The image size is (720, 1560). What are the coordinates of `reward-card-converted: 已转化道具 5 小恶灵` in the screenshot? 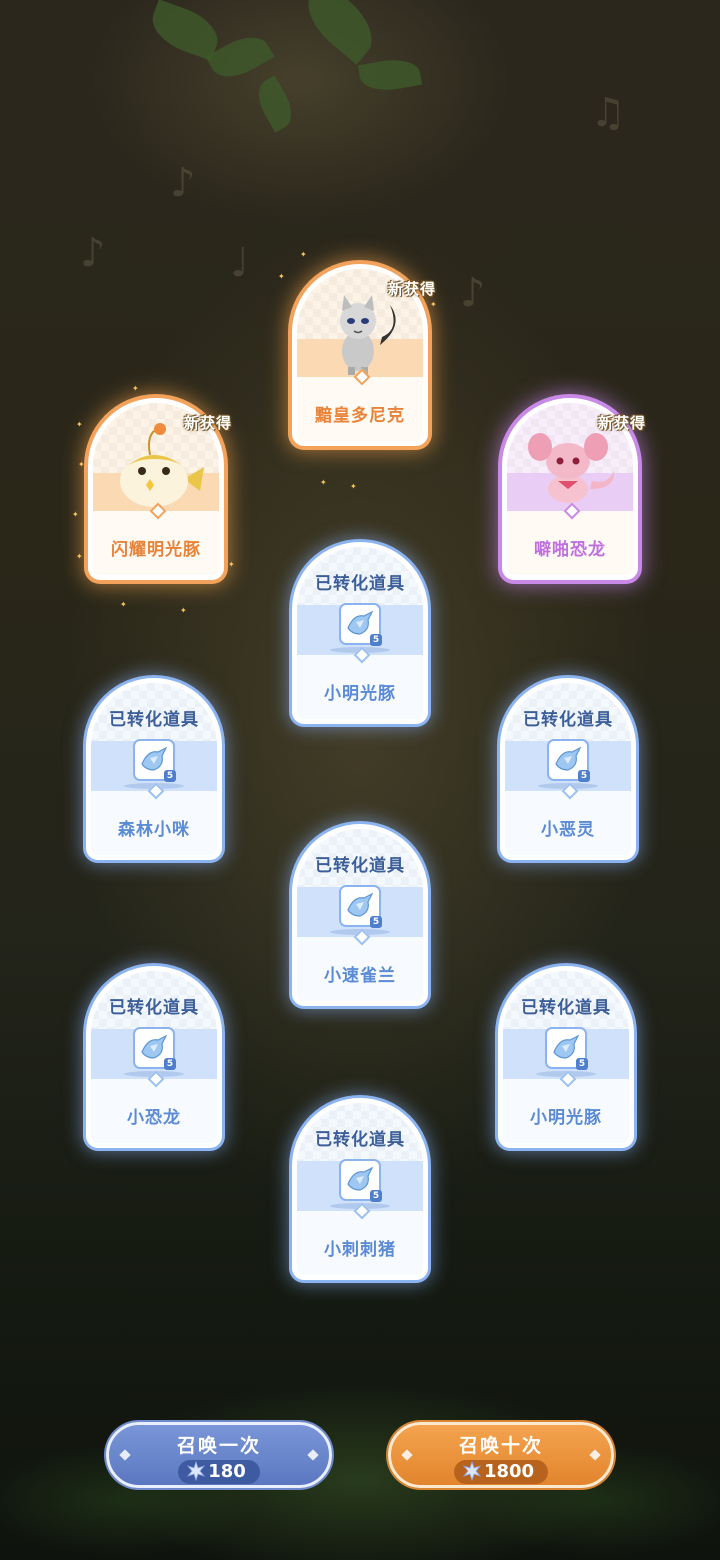 It's located at (568, 769).